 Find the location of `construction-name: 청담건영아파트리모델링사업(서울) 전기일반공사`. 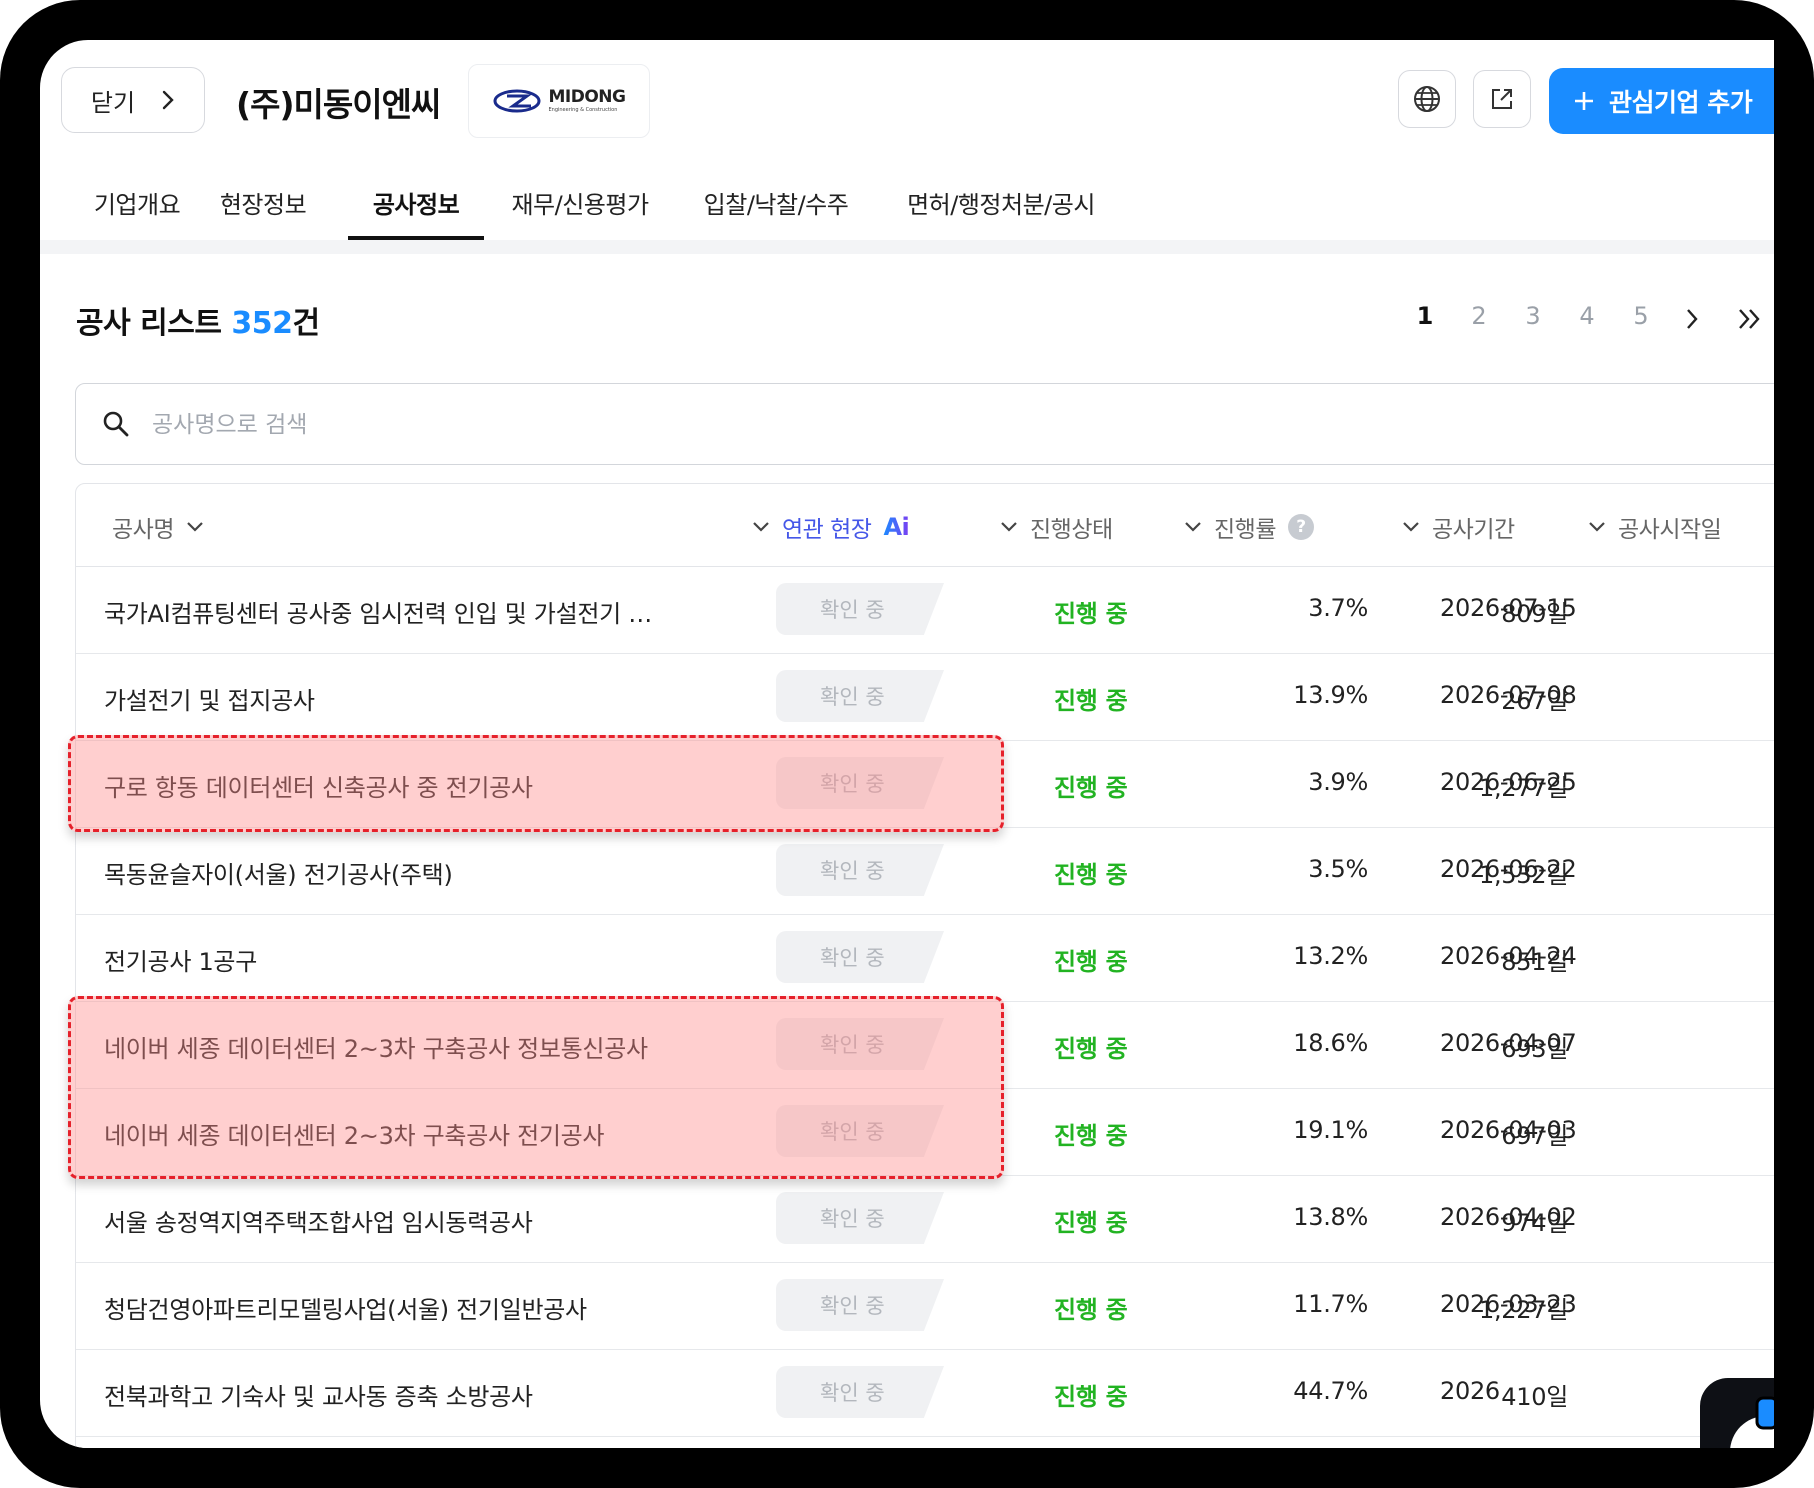

construction-name: 청담건영아파트리모델링사업(서울) 전기일반공사 is located at coordinates (394, 1307).